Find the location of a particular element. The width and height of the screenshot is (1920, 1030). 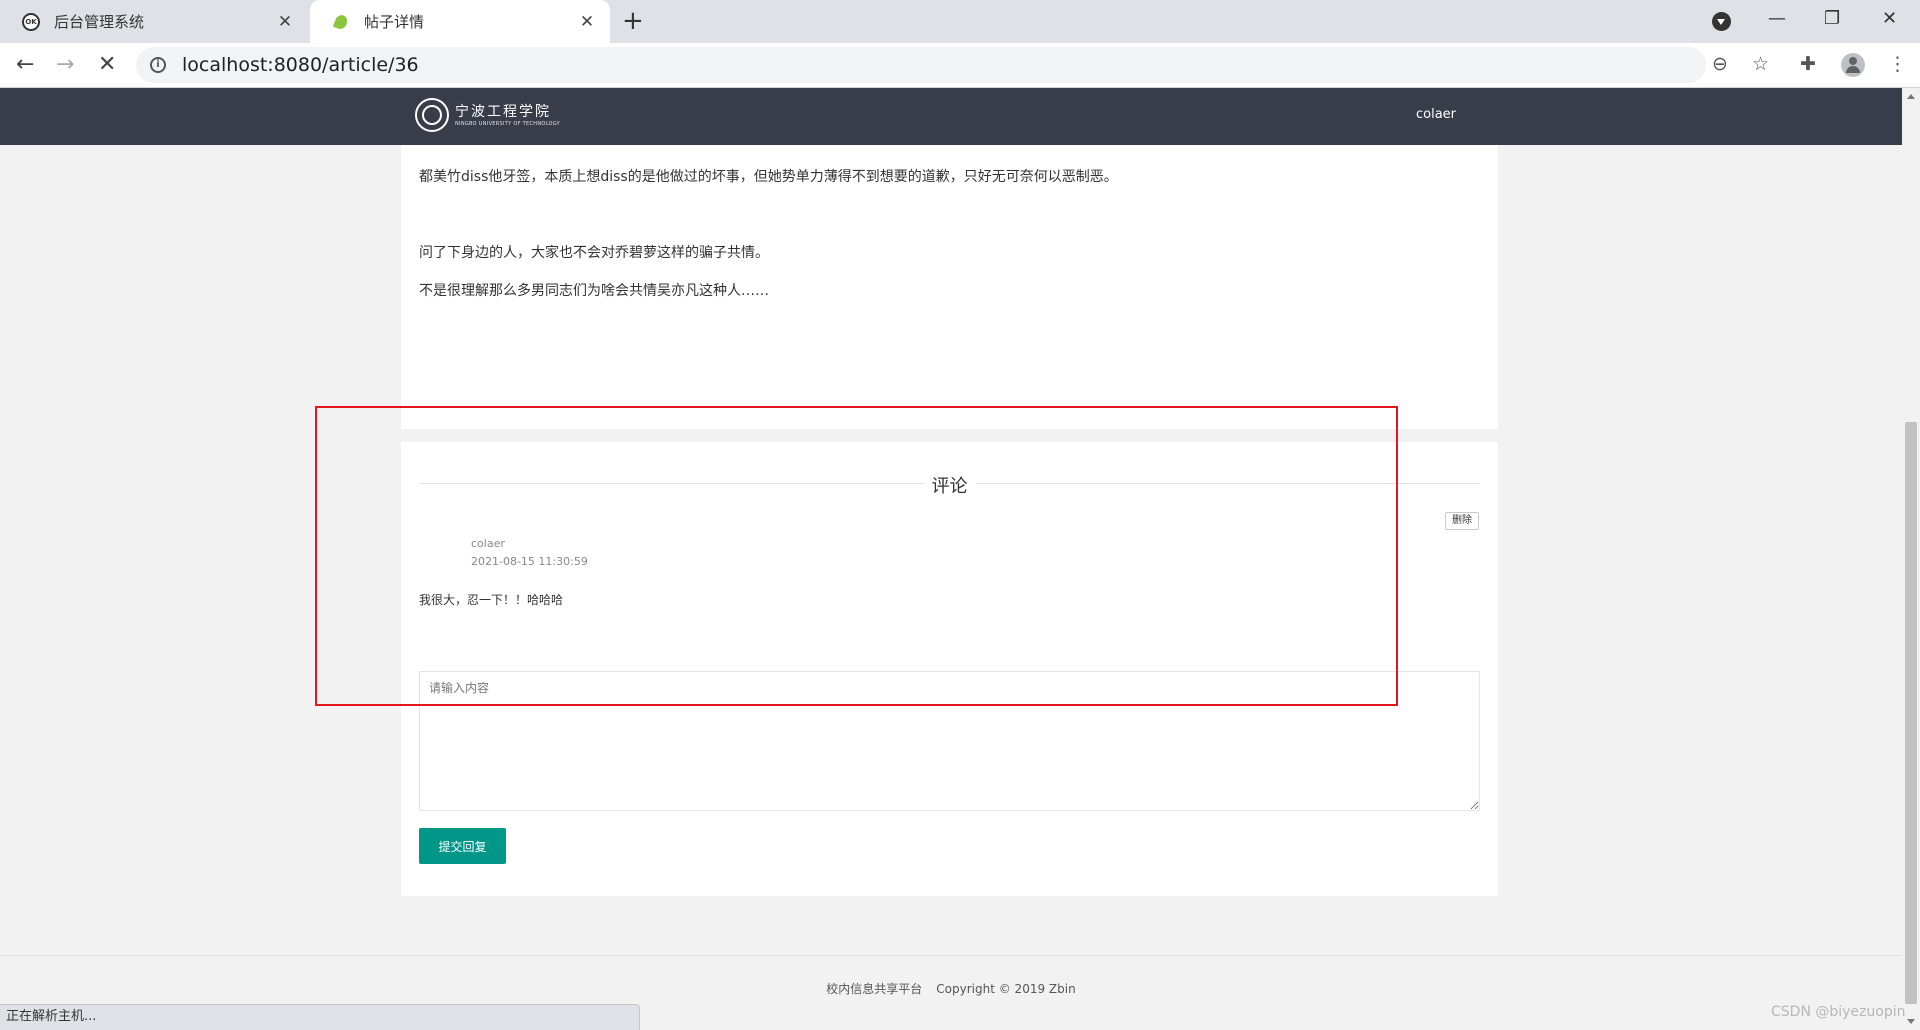

article-paragraph: 问了下身边的人，大家也不会对乔碧萝这样的骗子共情。 is located at coordinates (594, 253).